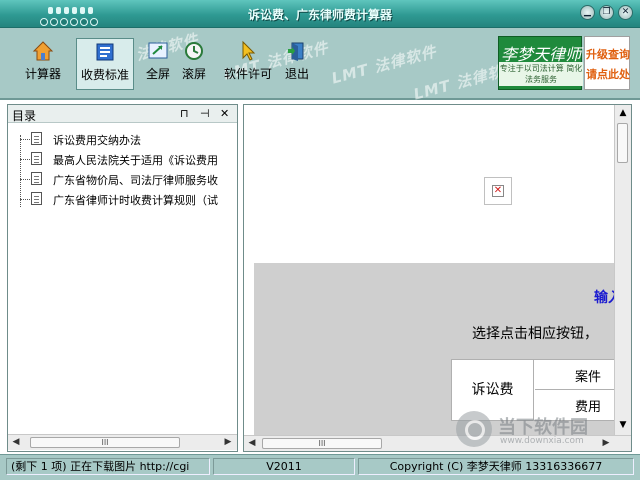 Image resolution: width=640 pixels, height=480 pixels. I want to click on tree-item-label: 最高人民法院关于适用《诉讼费用, so click(135, 160).